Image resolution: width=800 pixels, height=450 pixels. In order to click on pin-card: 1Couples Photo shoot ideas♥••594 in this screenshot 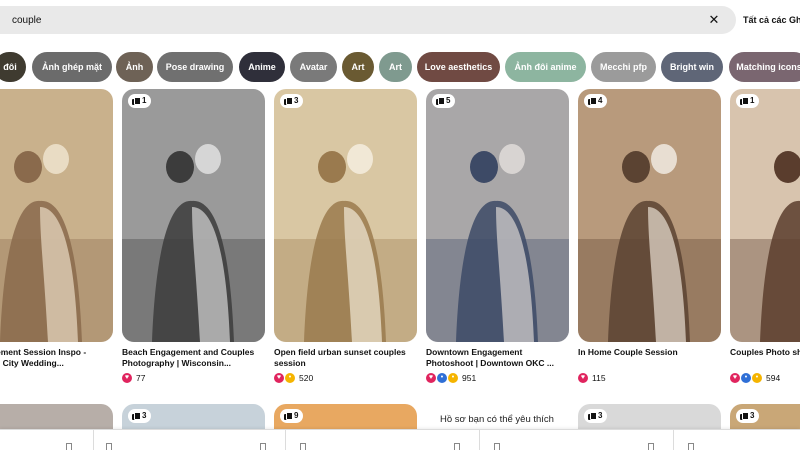, I will do `click(765, 236)`.